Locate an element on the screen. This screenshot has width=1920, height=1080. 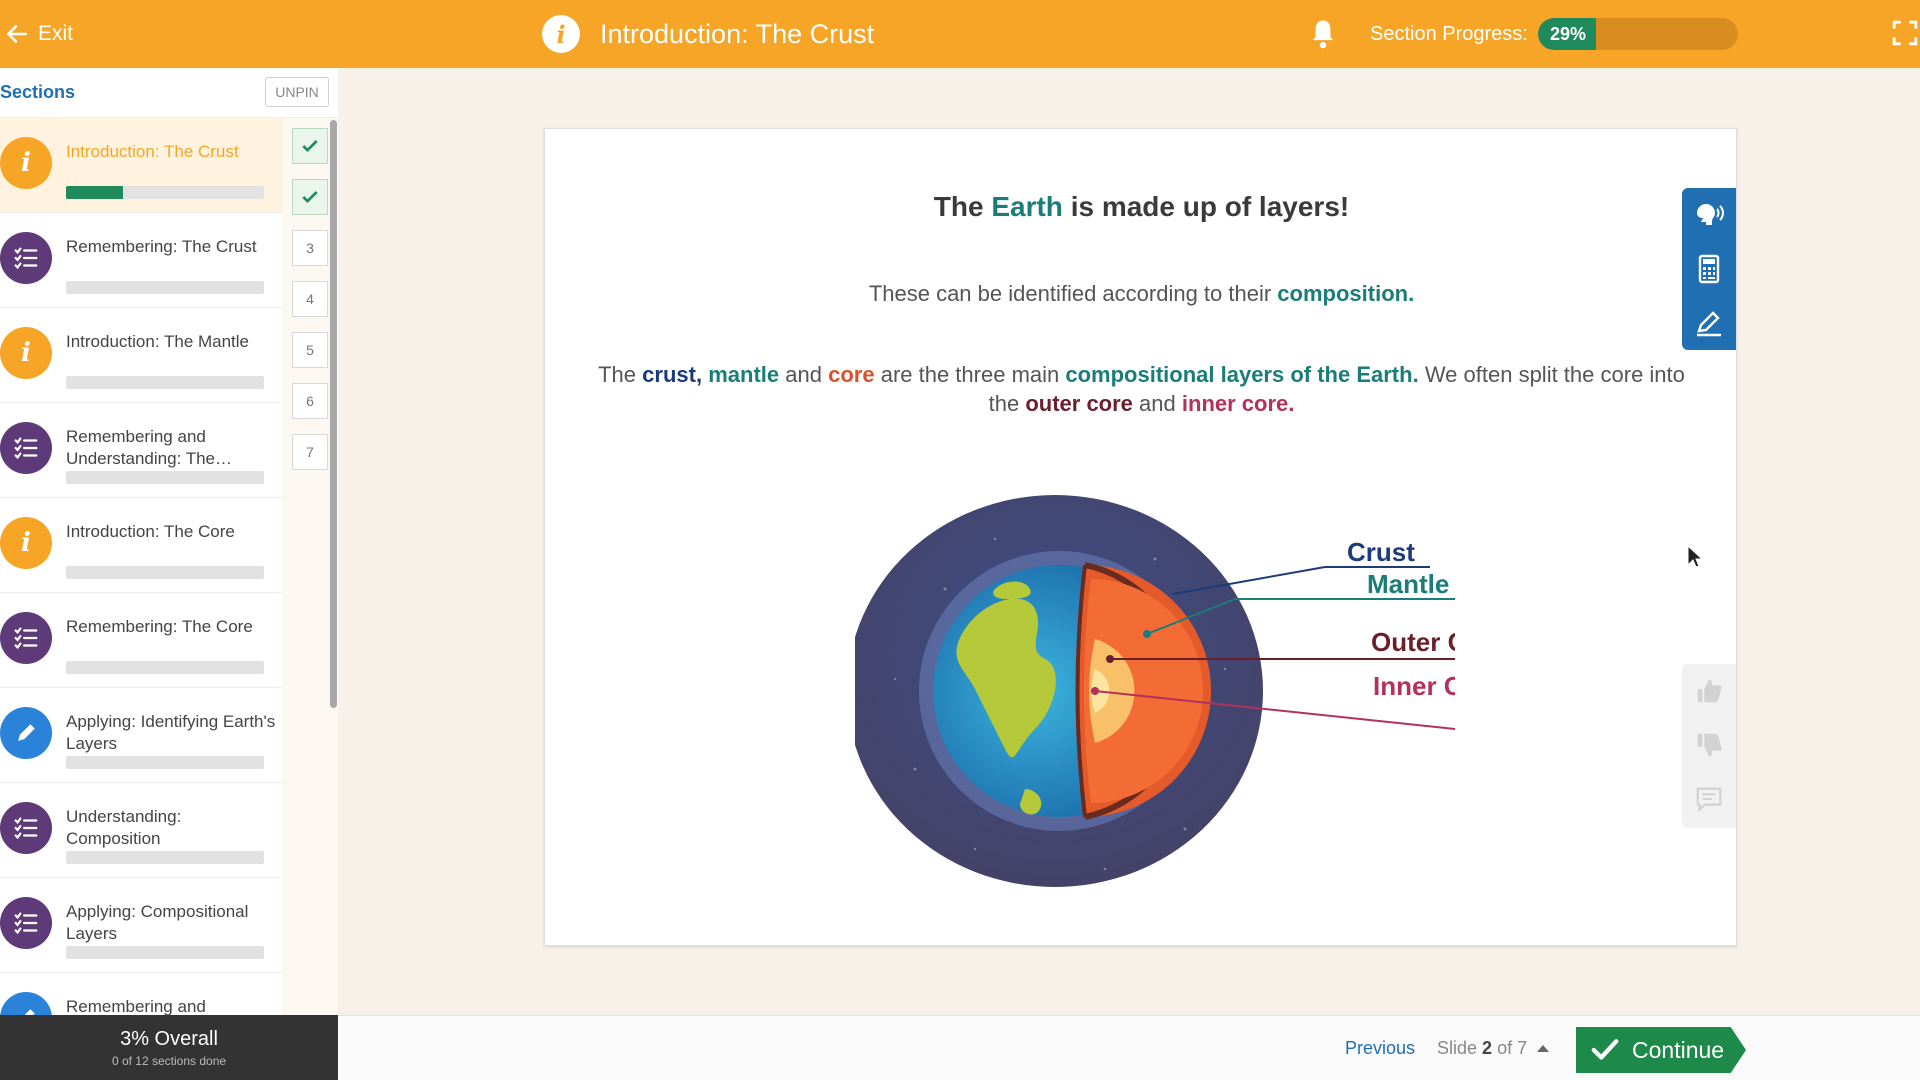
label-outer-core: Outer Core is located at coordinates (1413, 642).